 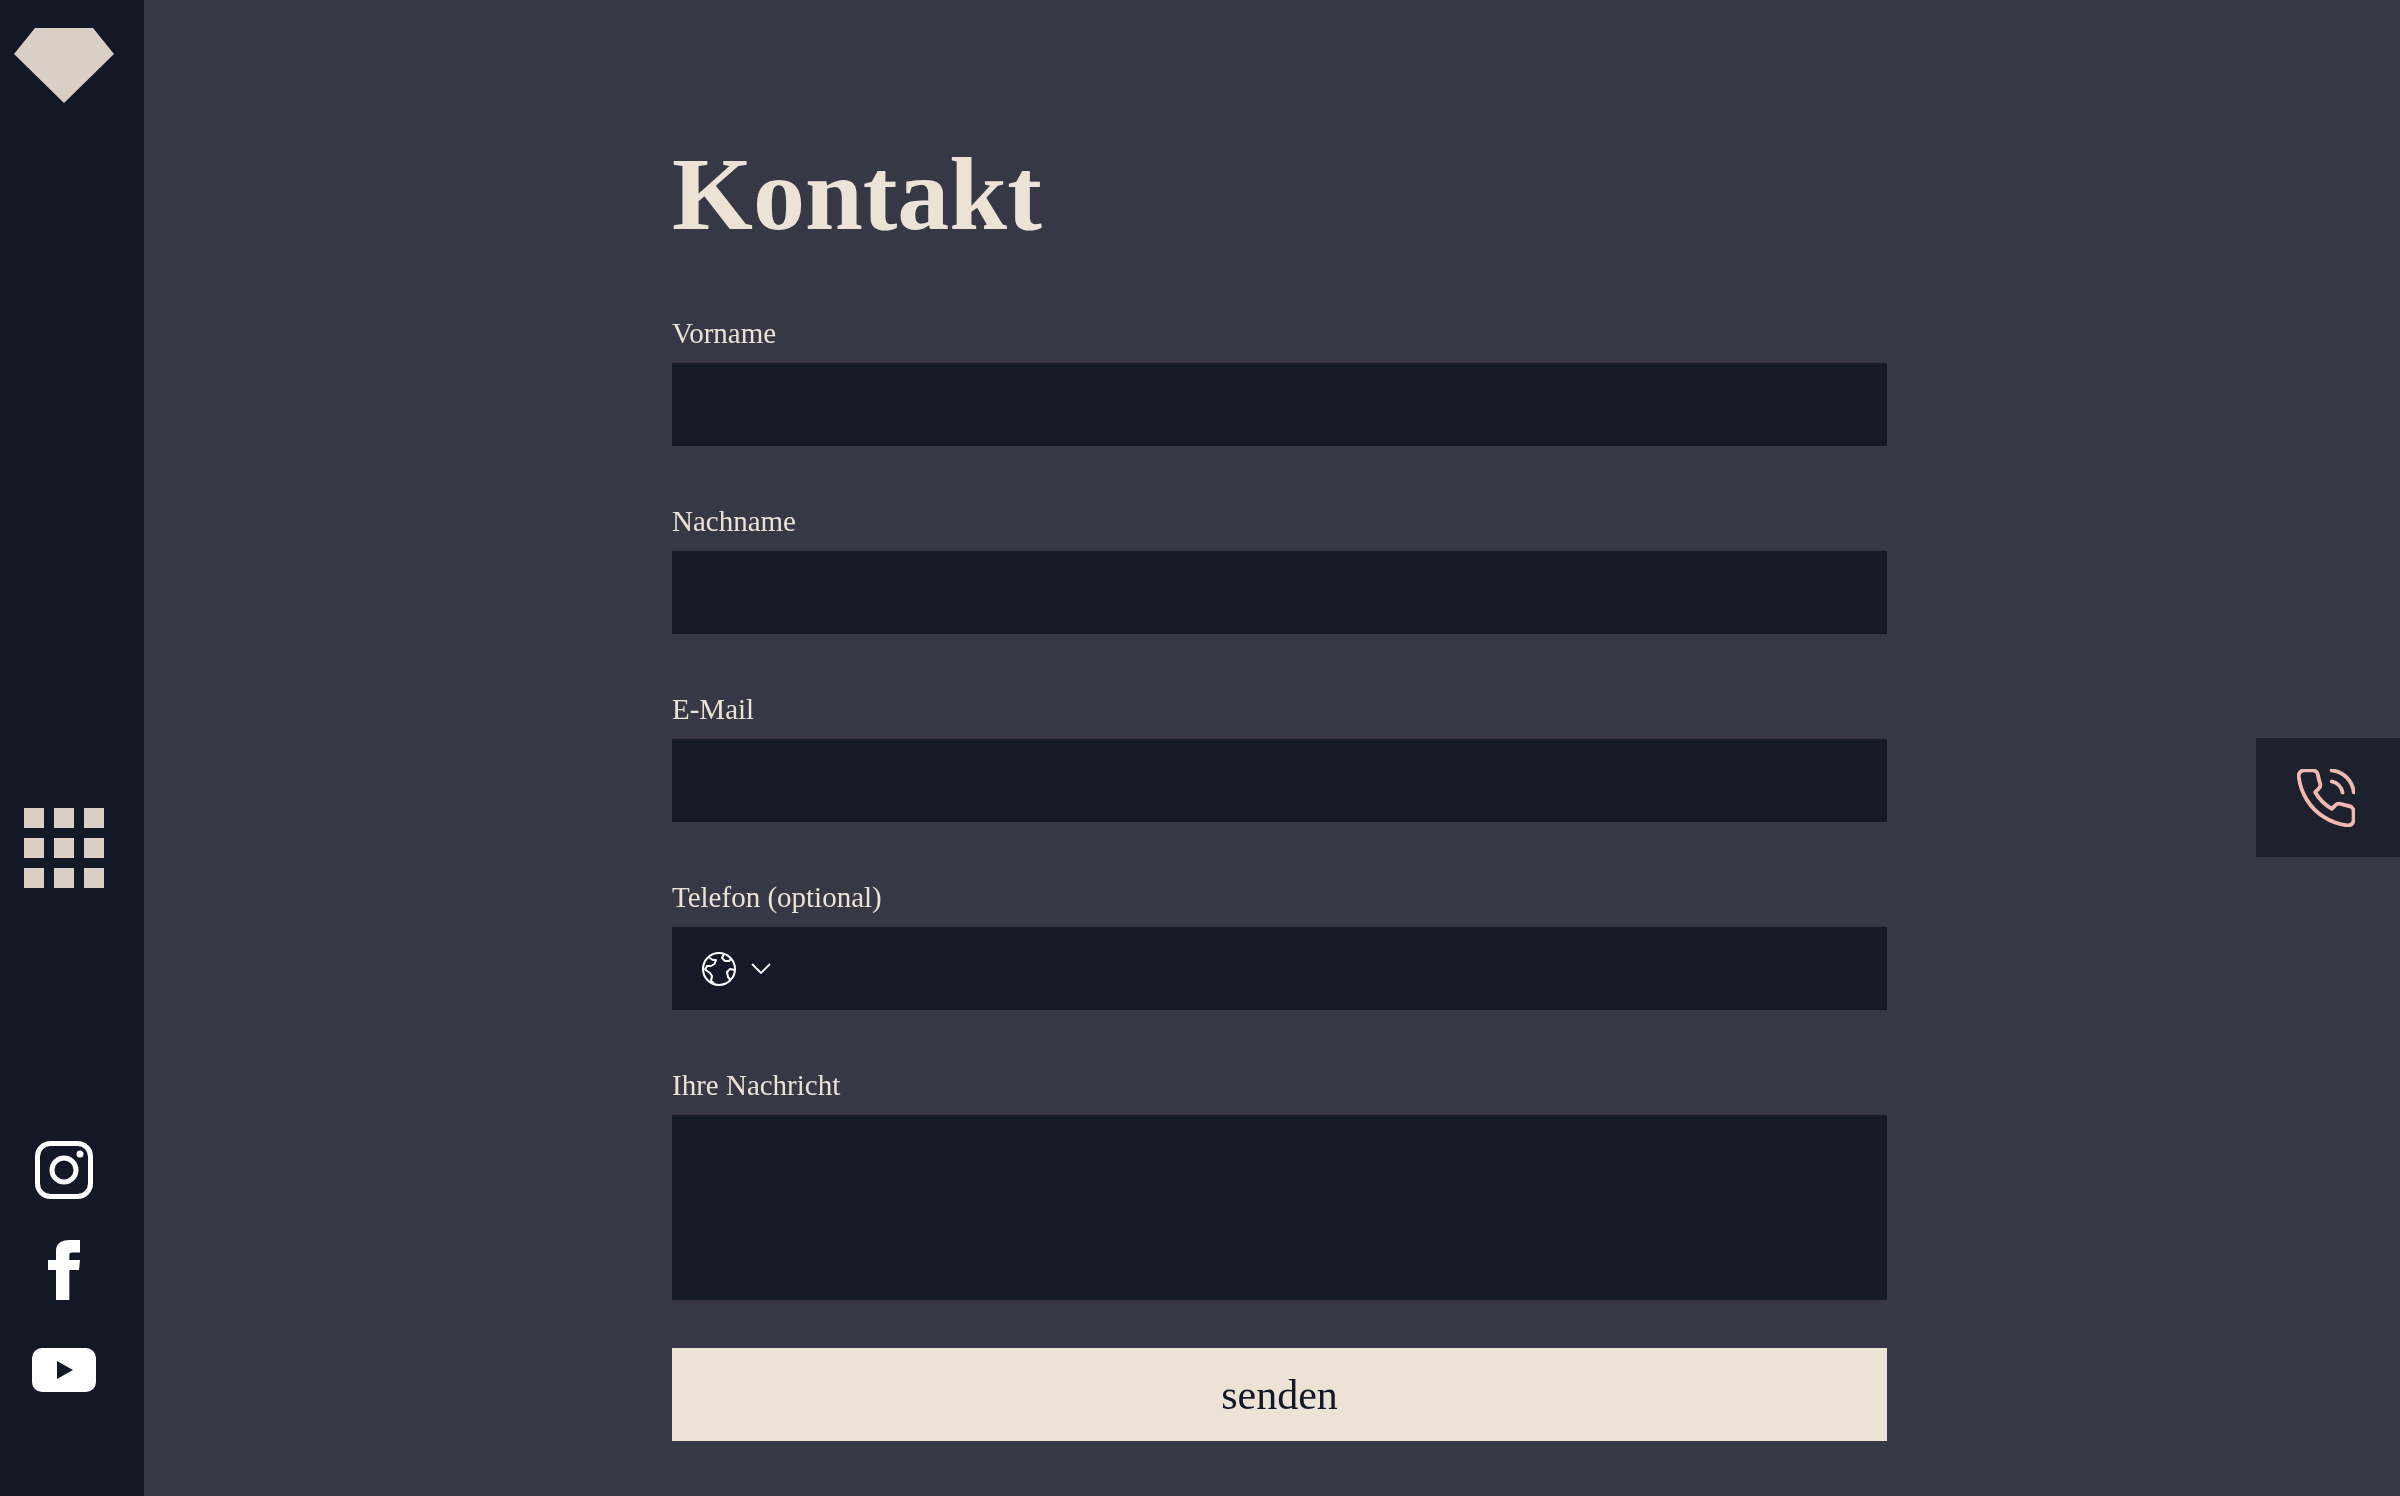 What do you see at coordinates (761, 968) in the screenshot?
I see `caret-icon` at bounding box center [761, 968].